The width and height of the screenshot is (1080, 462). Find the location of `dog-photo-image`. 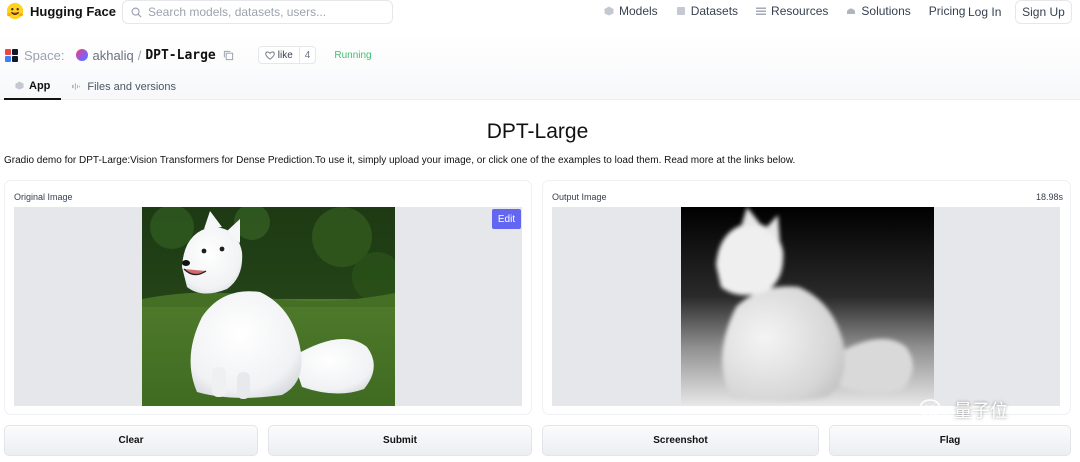

dog-photo-image is located at coordinates (268, 306).